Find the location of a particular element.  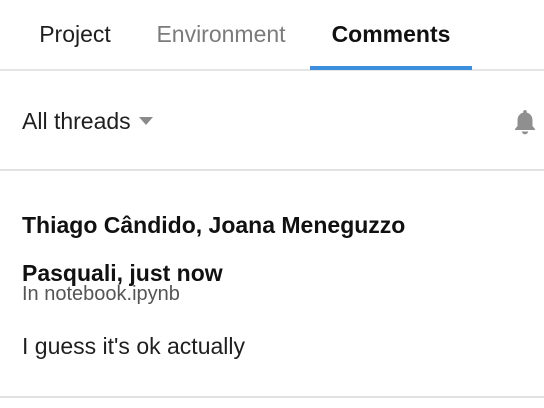

bell-icon is located at coordinates (525, 122).